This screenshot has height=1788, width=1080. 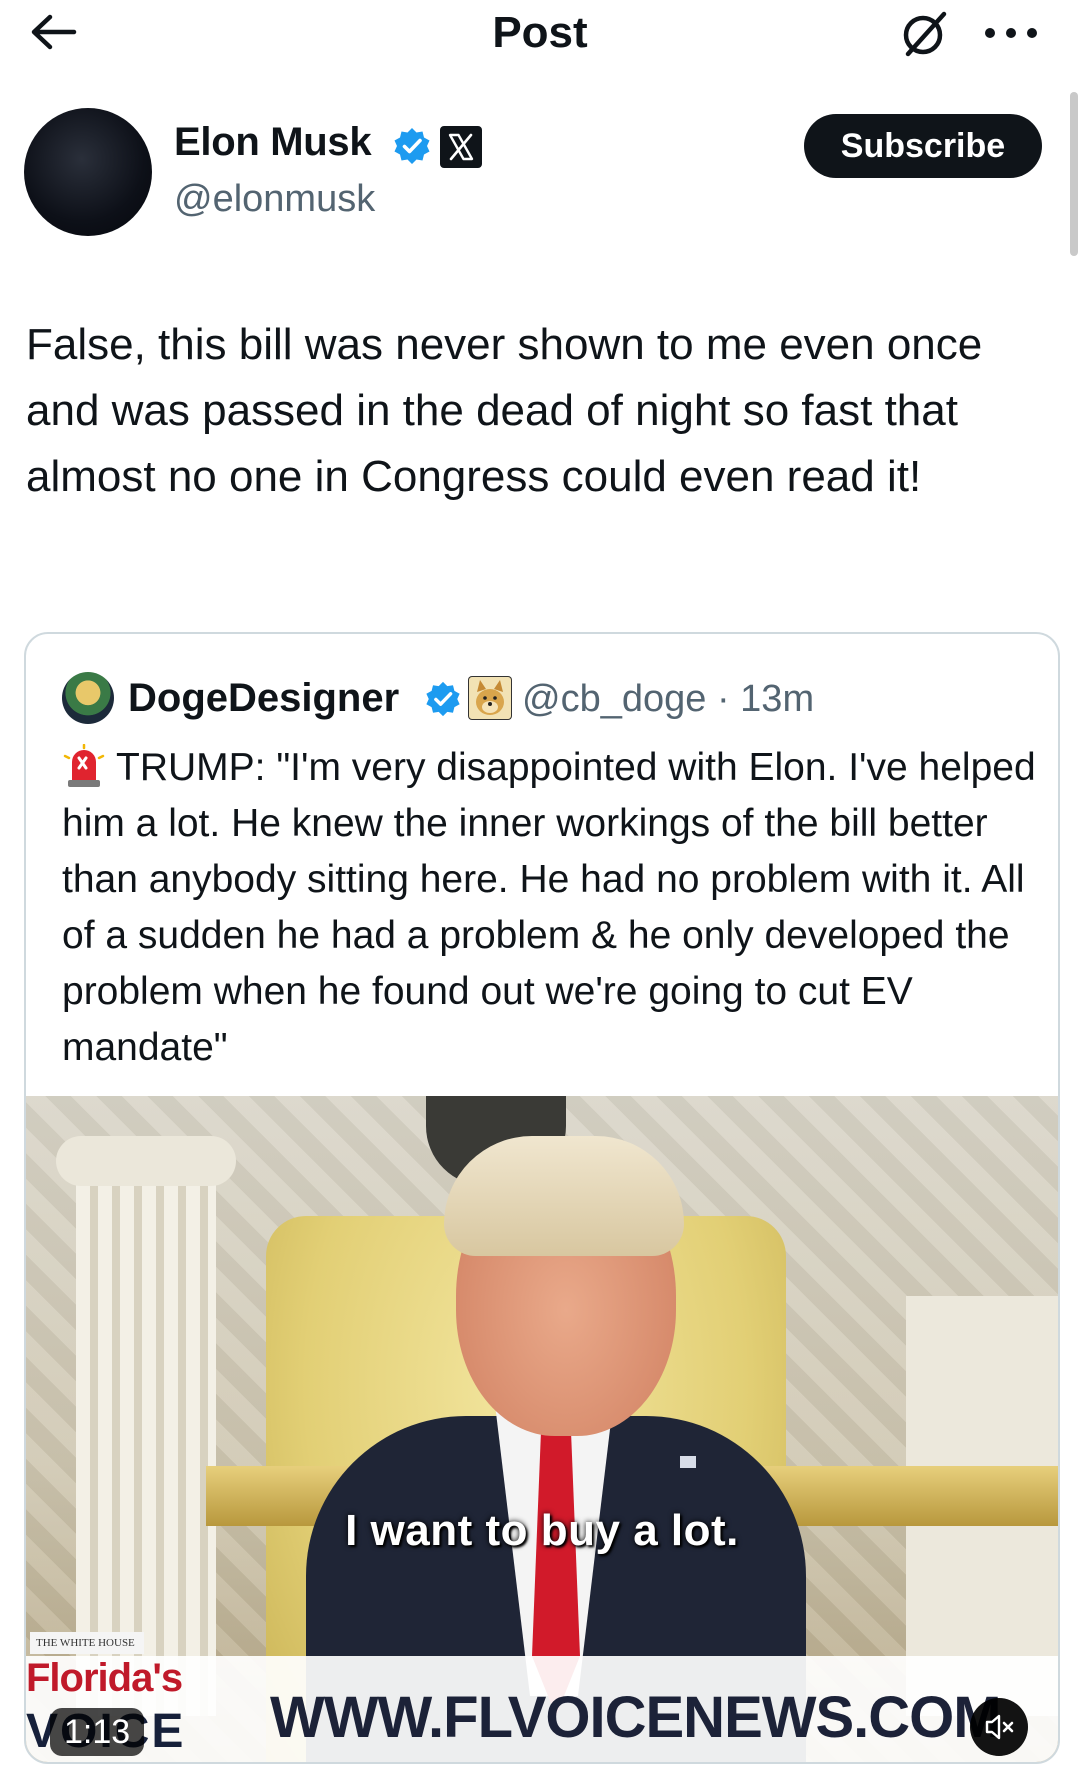 What do you see at coordinates (614, 699) in the screenshot?
I see `quoted-author-handle: @cb_doge` at bounding box center [614, 699].